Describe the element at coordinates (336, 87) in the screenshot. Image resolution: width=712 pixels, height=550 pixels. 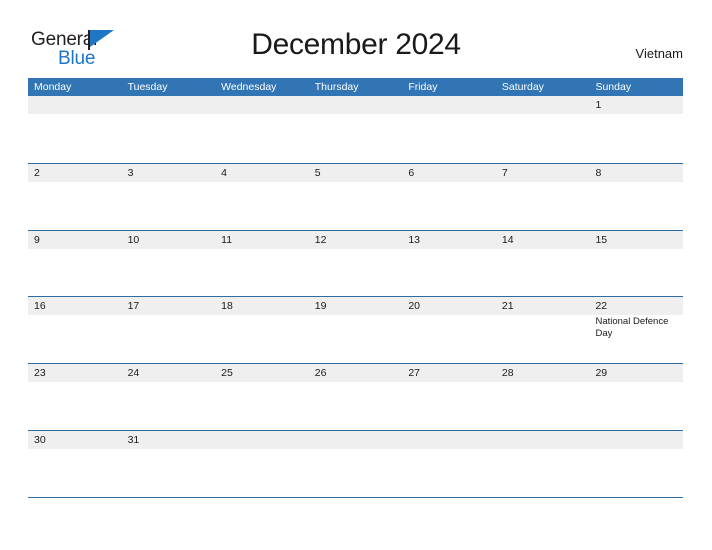
I see `weekday-header-thursday: Thursday` at that location.